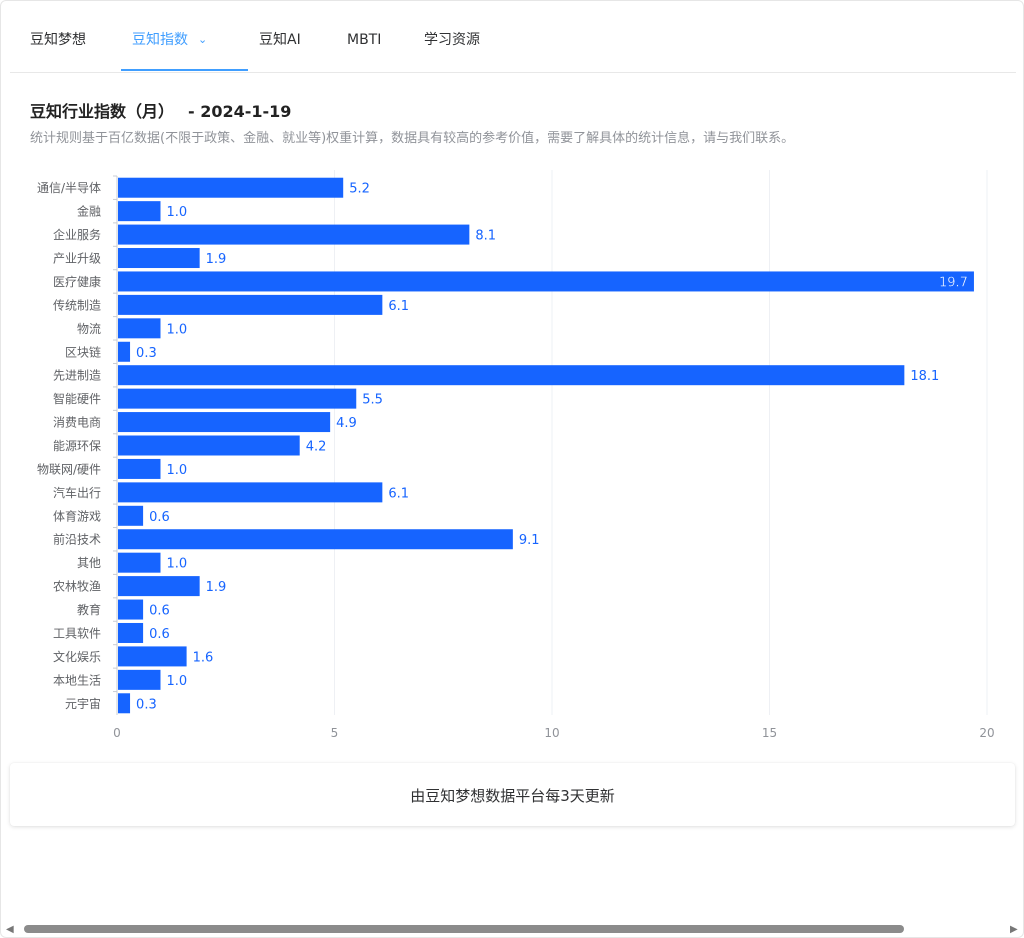  Describe the element at coordinates (551, 733) in the screenshot. I see `x-tick-label: 10` at that location.